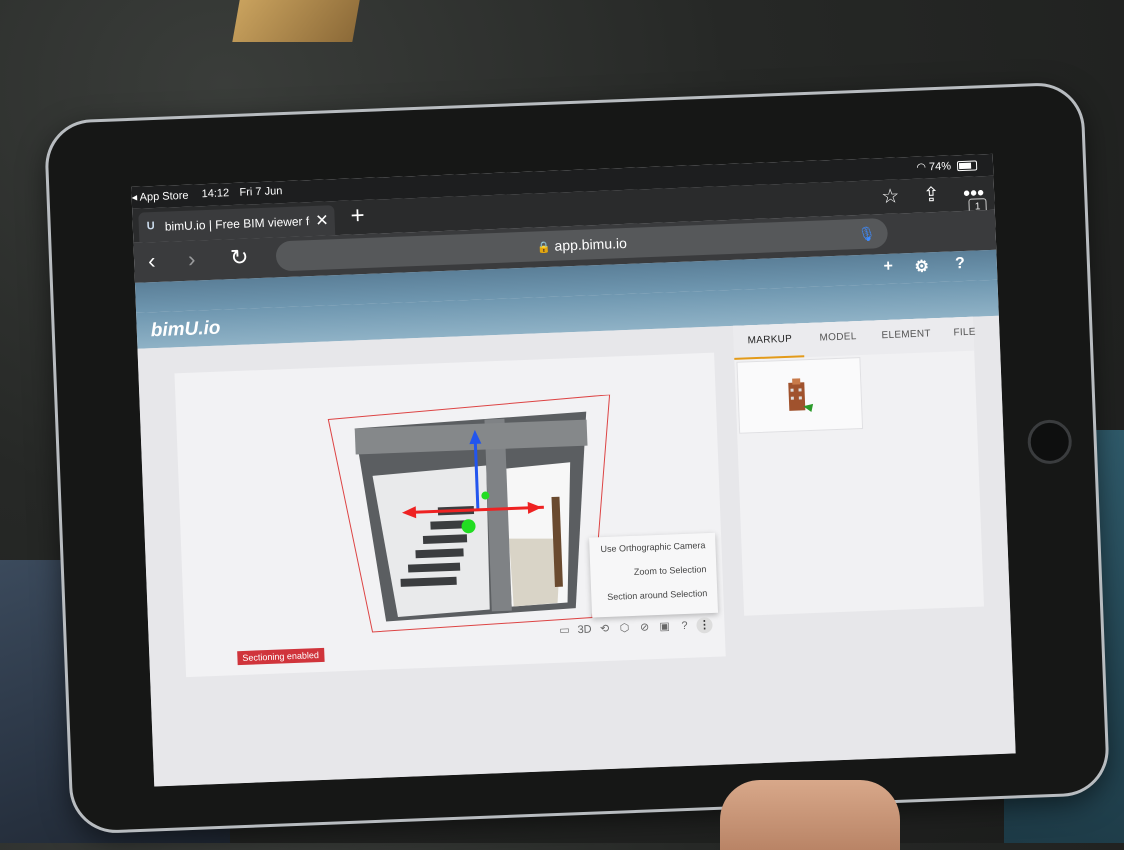  Describe the element at coordinates (921, 266) in the screenshot. I see `gear-icon: ⚙` at that location.